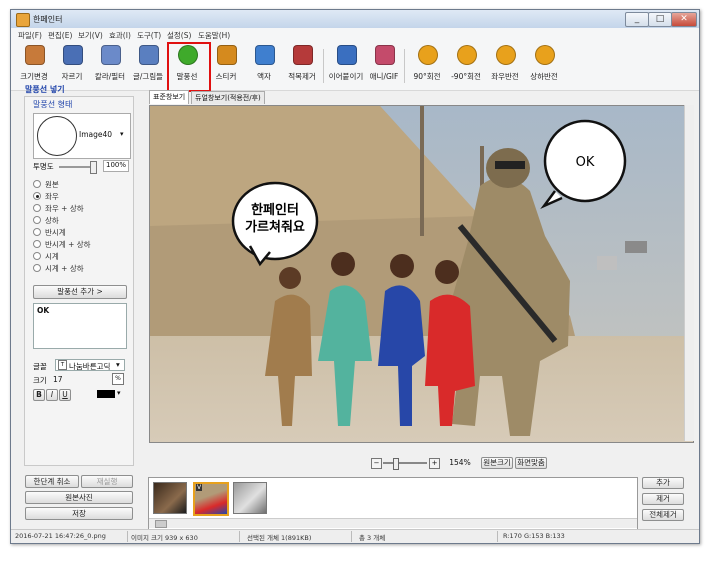 The image size is (720, 563). Describe the element at coordinates (189, 67) in the screenshot. I see `highlight-box` at that location.